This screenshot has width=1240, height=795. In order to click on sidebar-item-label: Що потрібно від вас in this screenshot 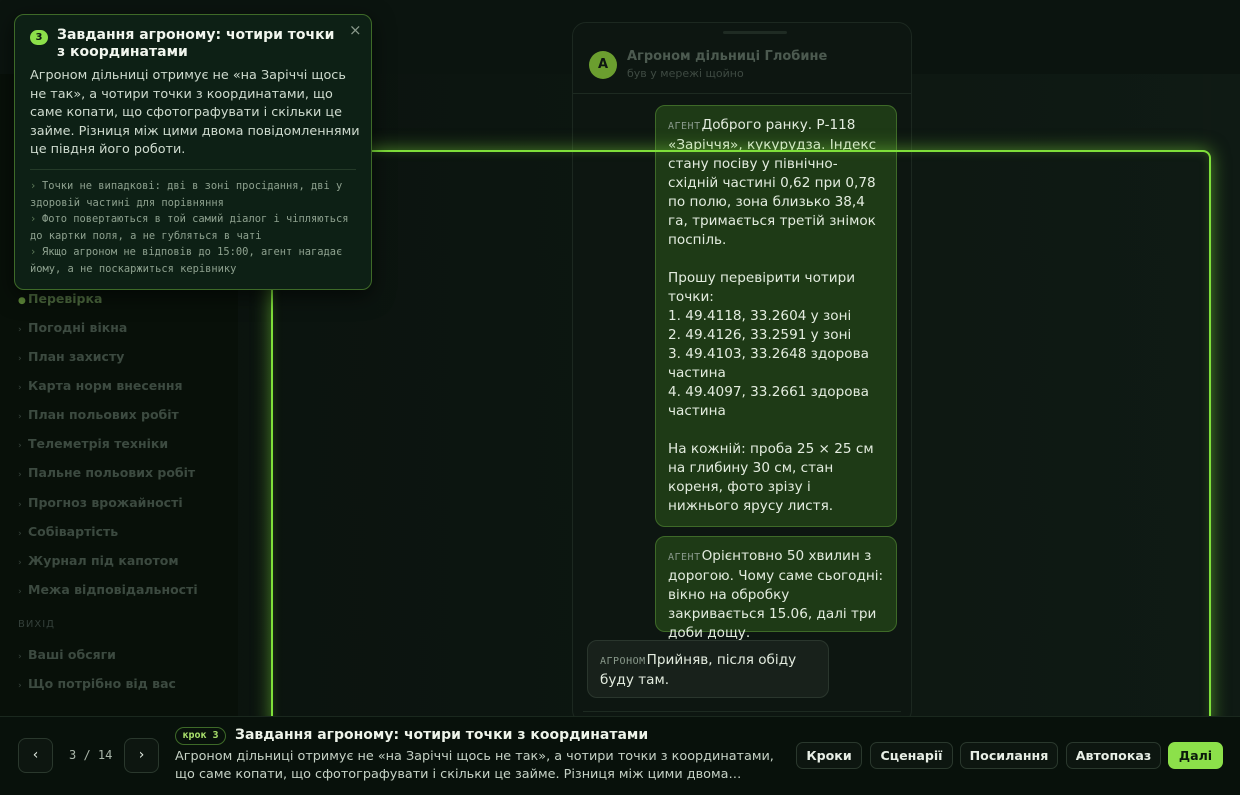, I will do `click(102, 683)`.